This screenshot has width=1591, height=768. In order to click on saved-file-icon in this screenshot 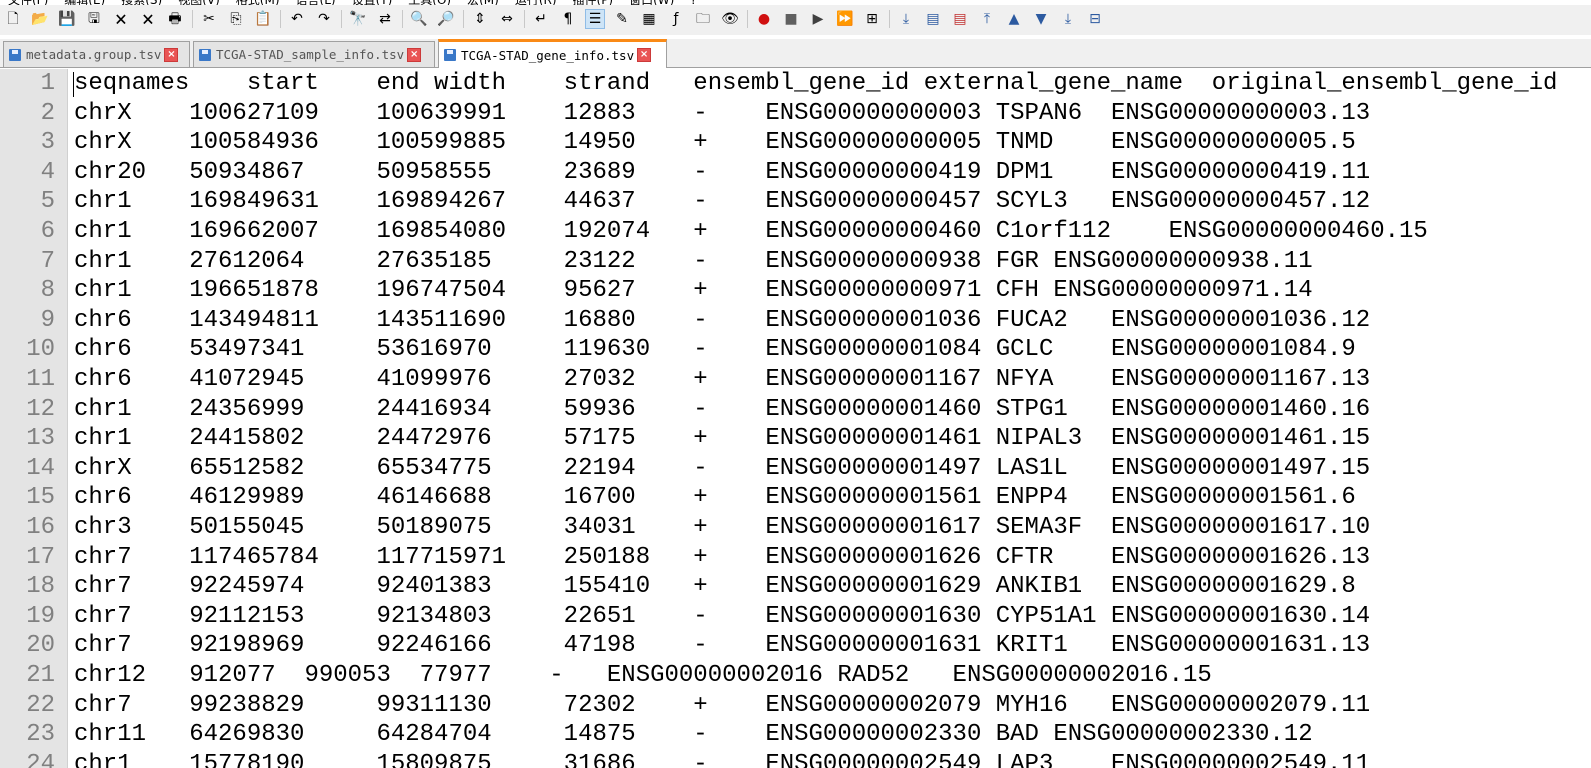, I will do `click(450, 55)`.